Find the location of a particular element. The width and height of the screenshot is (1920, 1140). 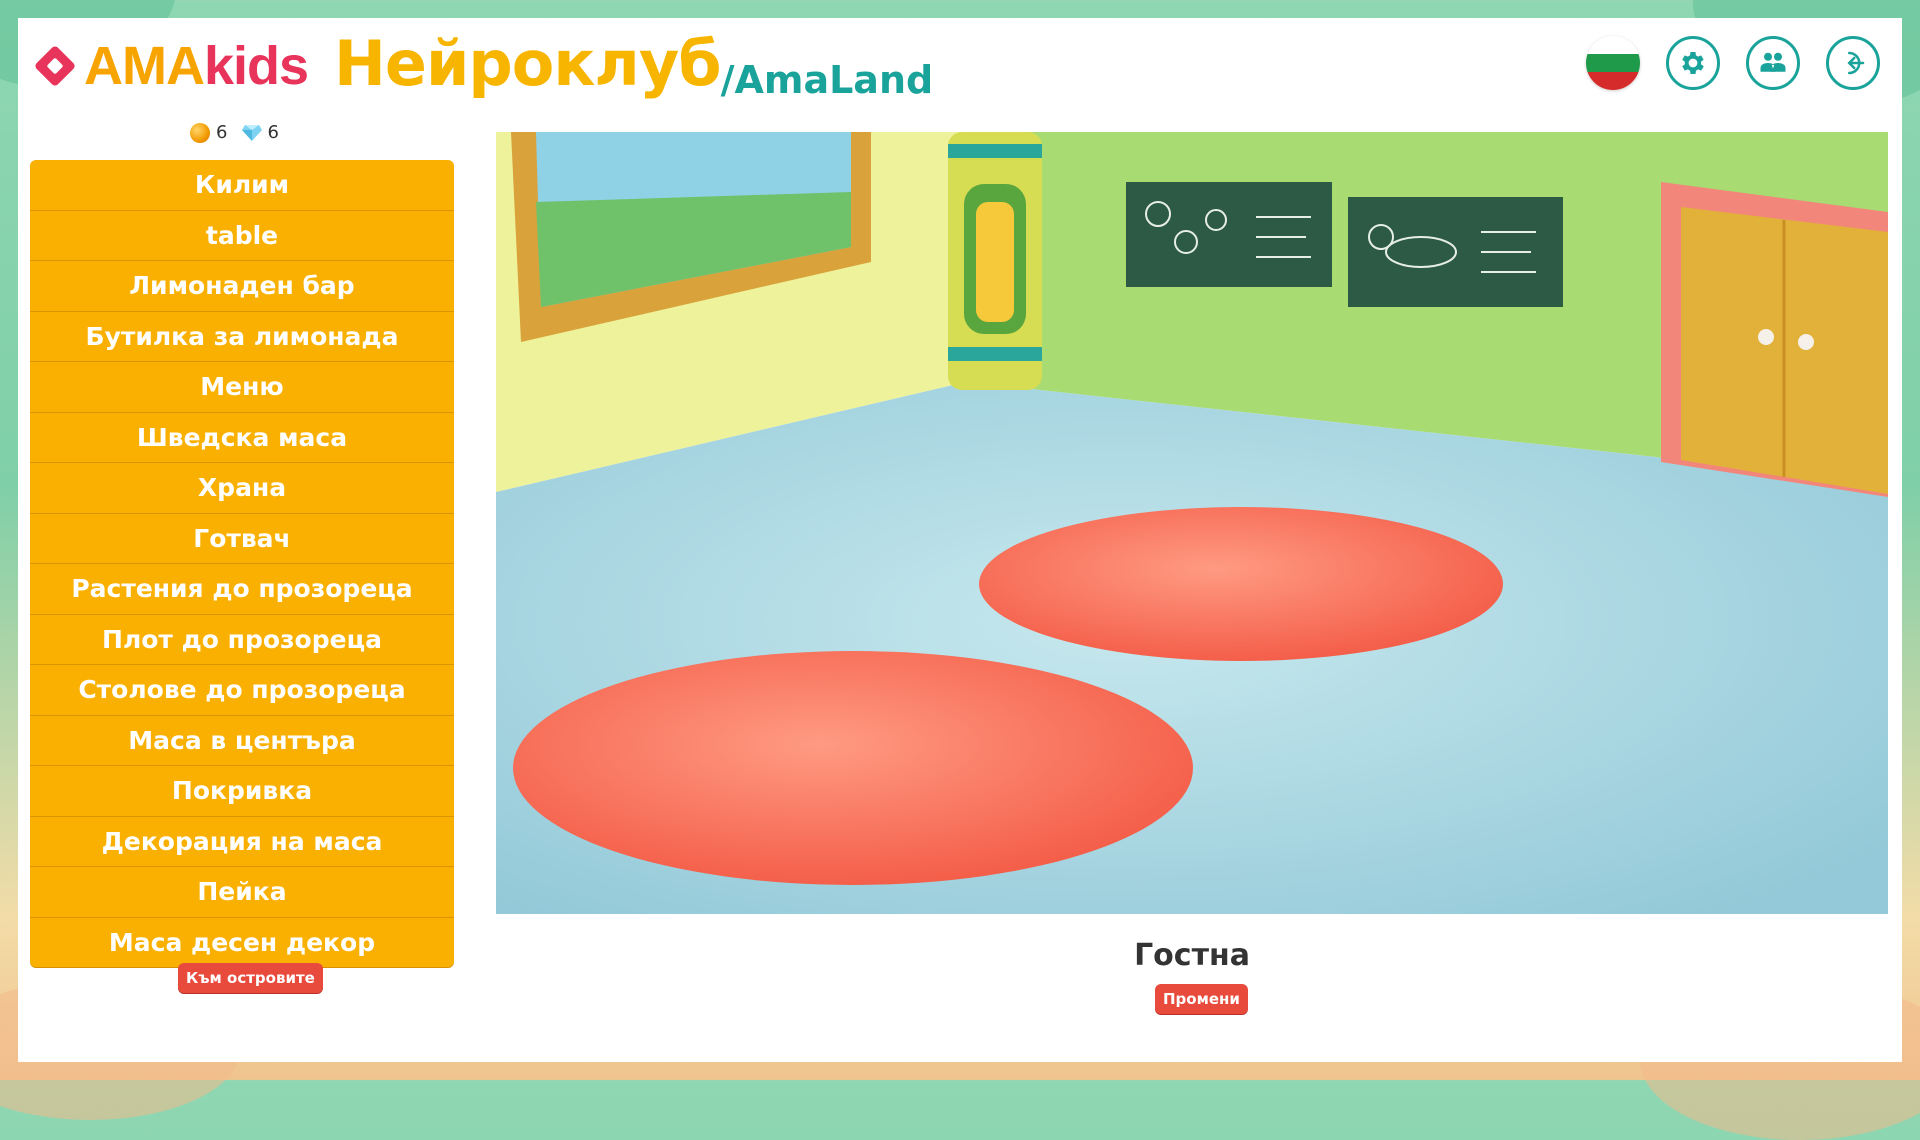

brand-title: Нейроклуб /AmaLand is located at coordinates (634, 65).